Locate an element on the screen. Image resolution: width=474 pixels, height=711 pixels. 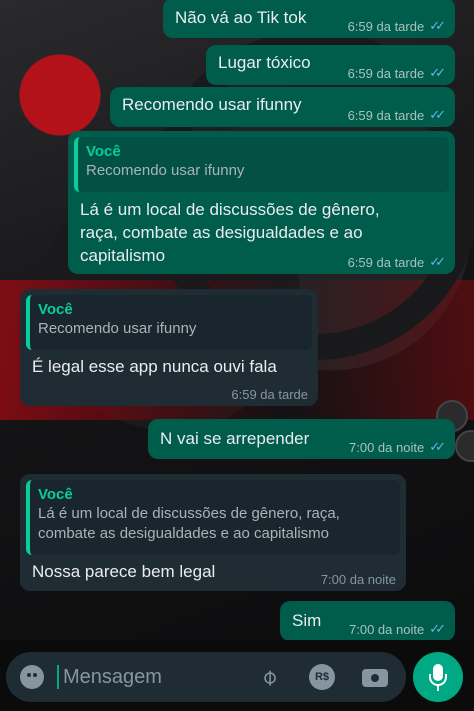
message-text-line: Lá é um local de discussões de gênero, is located at coordinates (230, 209).